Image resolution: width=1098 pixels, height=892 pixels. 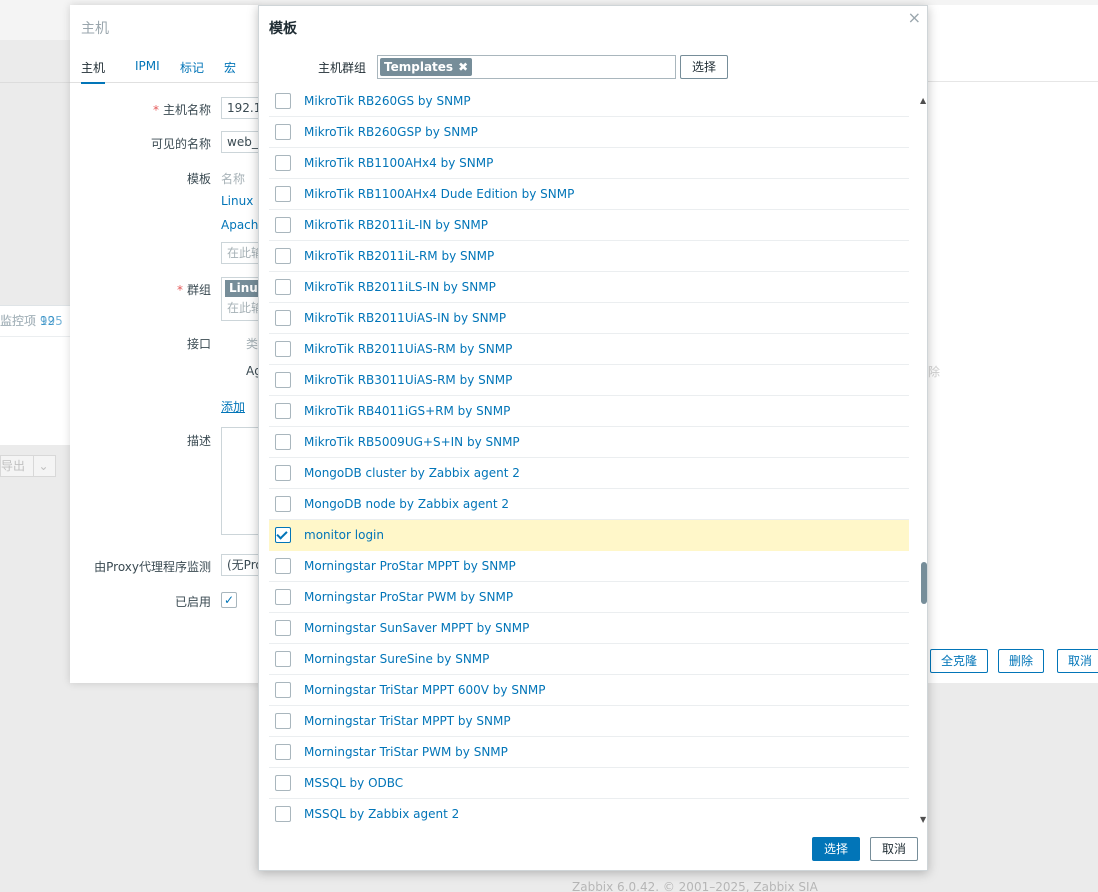 What do you see at coordinates (589, 473) in the screenshot?
I see `list-item: MongoDB cluster by Zabbix agent 2` at bounding box center [589, 473].